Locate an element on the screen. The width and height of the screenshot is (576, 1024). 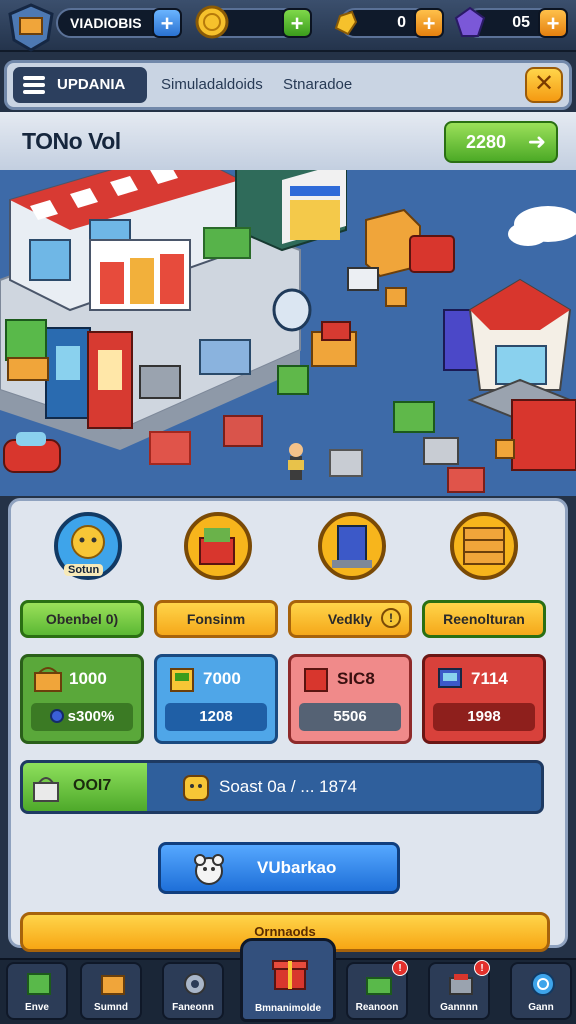
resource-bar: VIADIOBIS + + 0 + 05 + is located at coordinates (288, 26).